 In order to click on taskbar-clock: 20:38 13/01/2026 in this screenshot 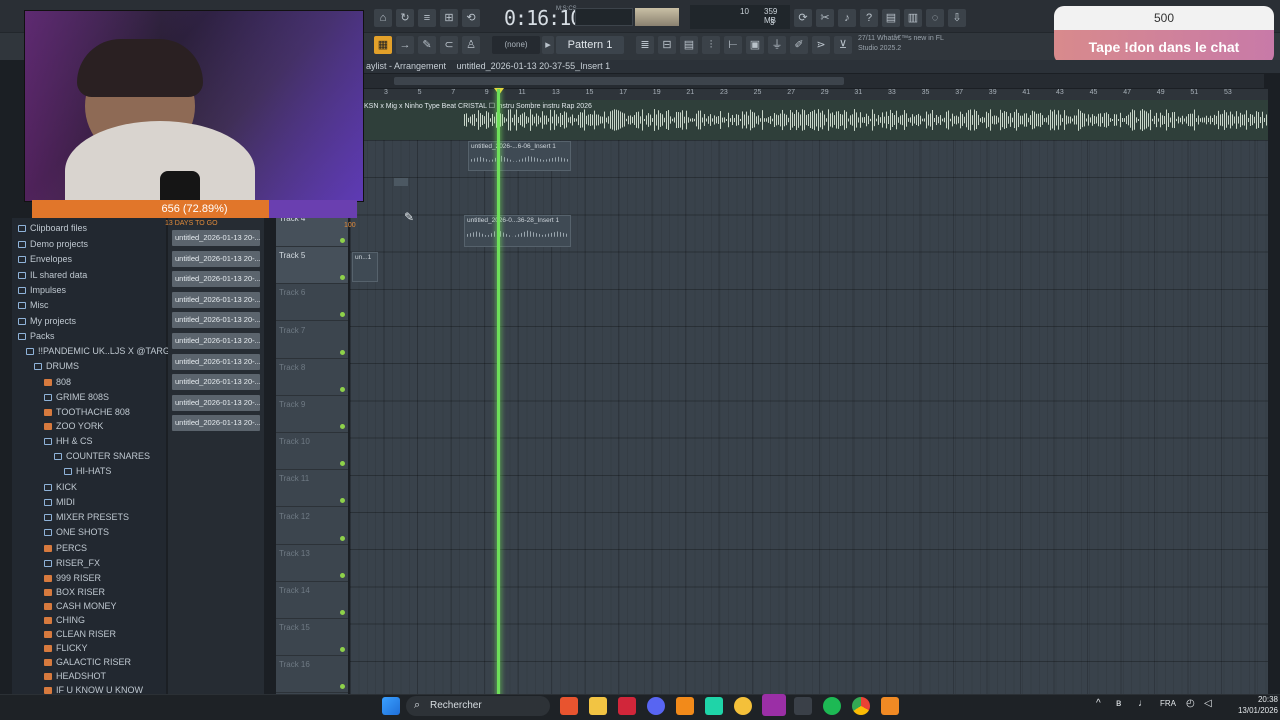, I will do `click(1250, 705)`.